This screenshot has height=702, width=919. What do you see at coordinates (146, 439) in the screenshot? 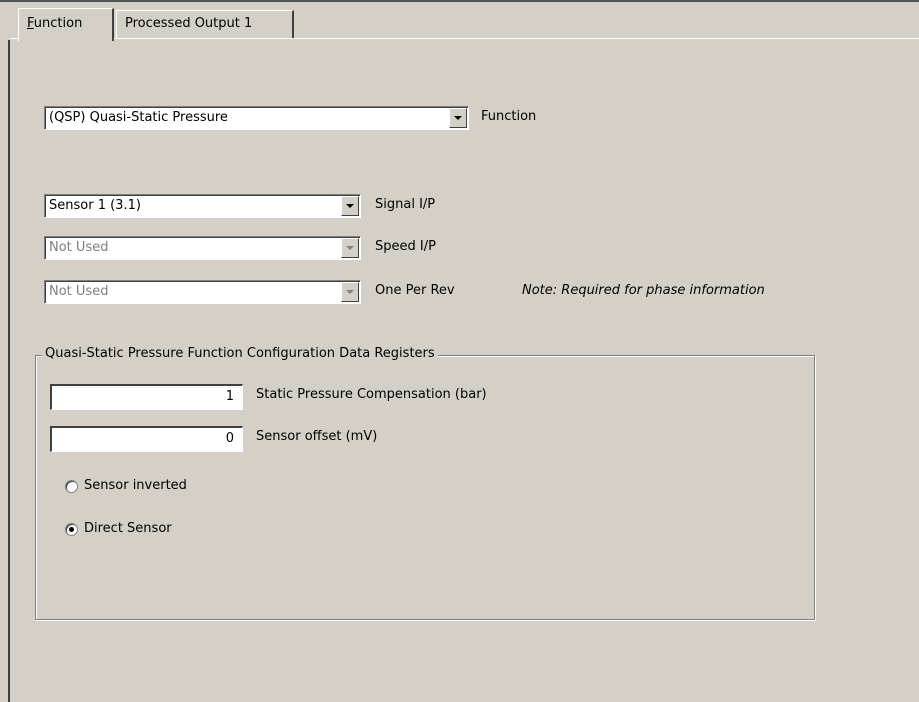
I see `sensor-offset-input: 0` at bounding box center [146, 439].